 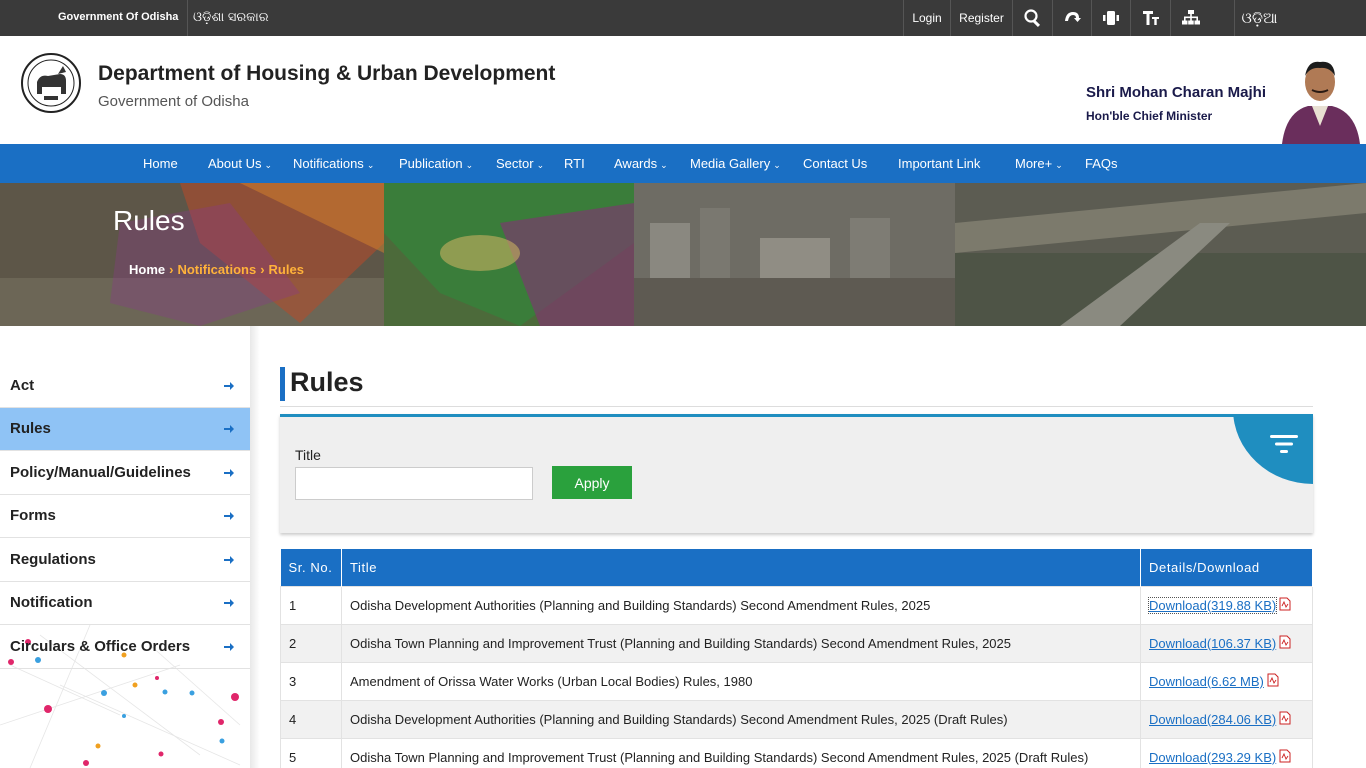 What do you see at coordinates (240, 163) in the screenshot?
I see `nav-about-us: About Us ⌄` at bounding box center [240, 163].